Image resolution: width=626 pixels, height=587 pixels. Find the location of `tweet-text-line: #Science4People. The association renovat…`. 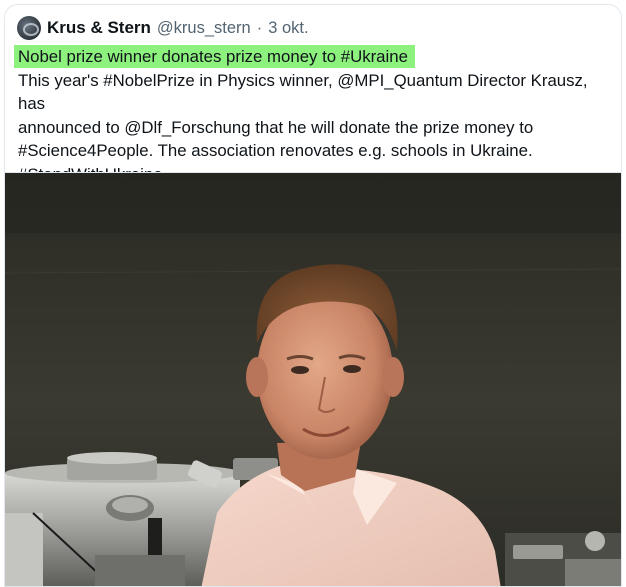

tweet-text-line: #Science4People. The association renovat… is located at coordinates (275, 150).